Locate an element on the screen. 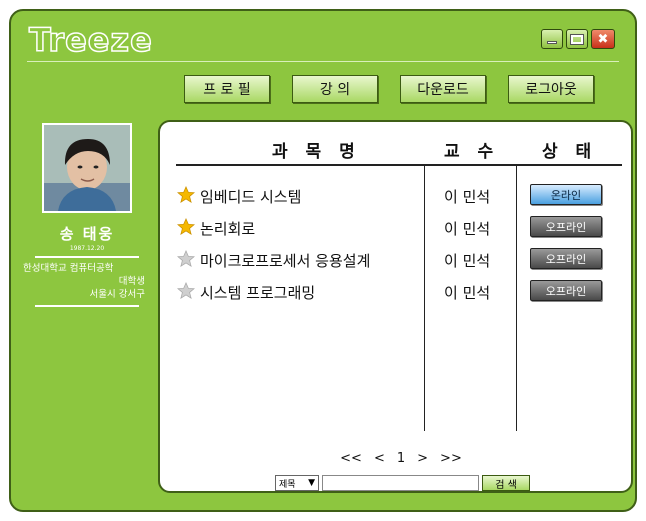 The image size is (646, 521). search-input is located at coordinates (400, 483).